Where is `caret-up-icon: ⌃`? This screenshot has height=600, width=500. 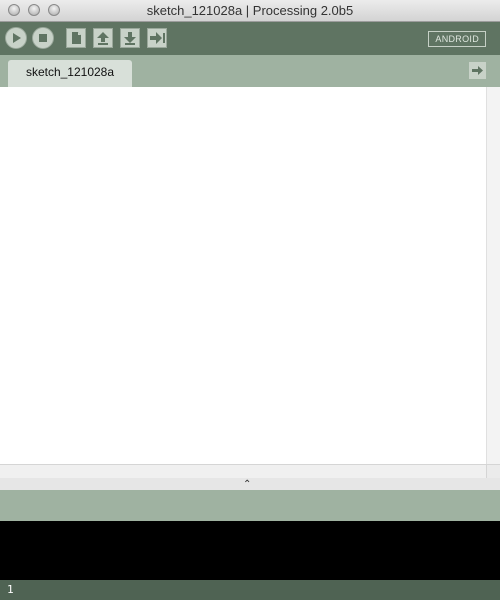
caret-up-icon: ⌃ is located at coordinates (247, 484).